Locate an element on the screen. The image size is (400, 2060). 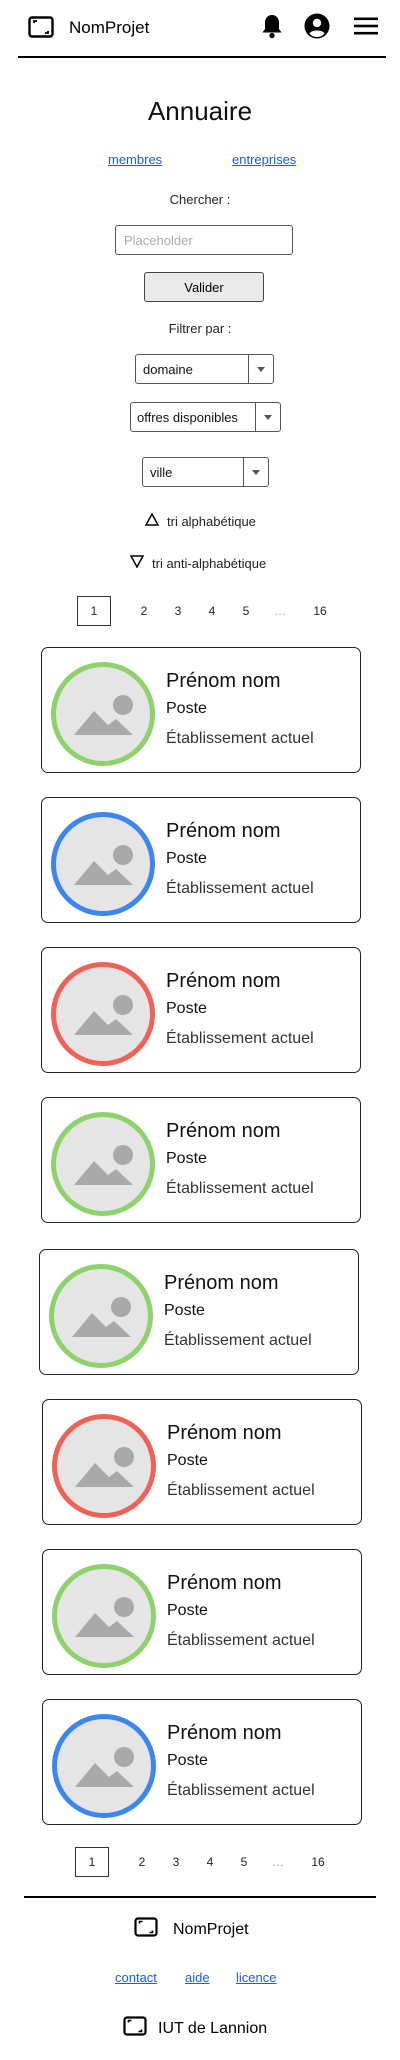
footer-link-aide: aide is located at coordinates (197, 1977).